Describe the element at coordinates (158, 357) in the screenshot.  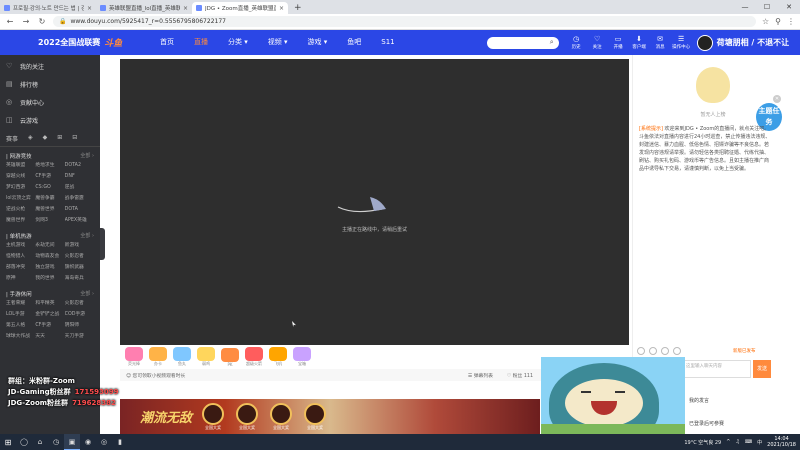
I see `gift-item: 办卡` at that location.